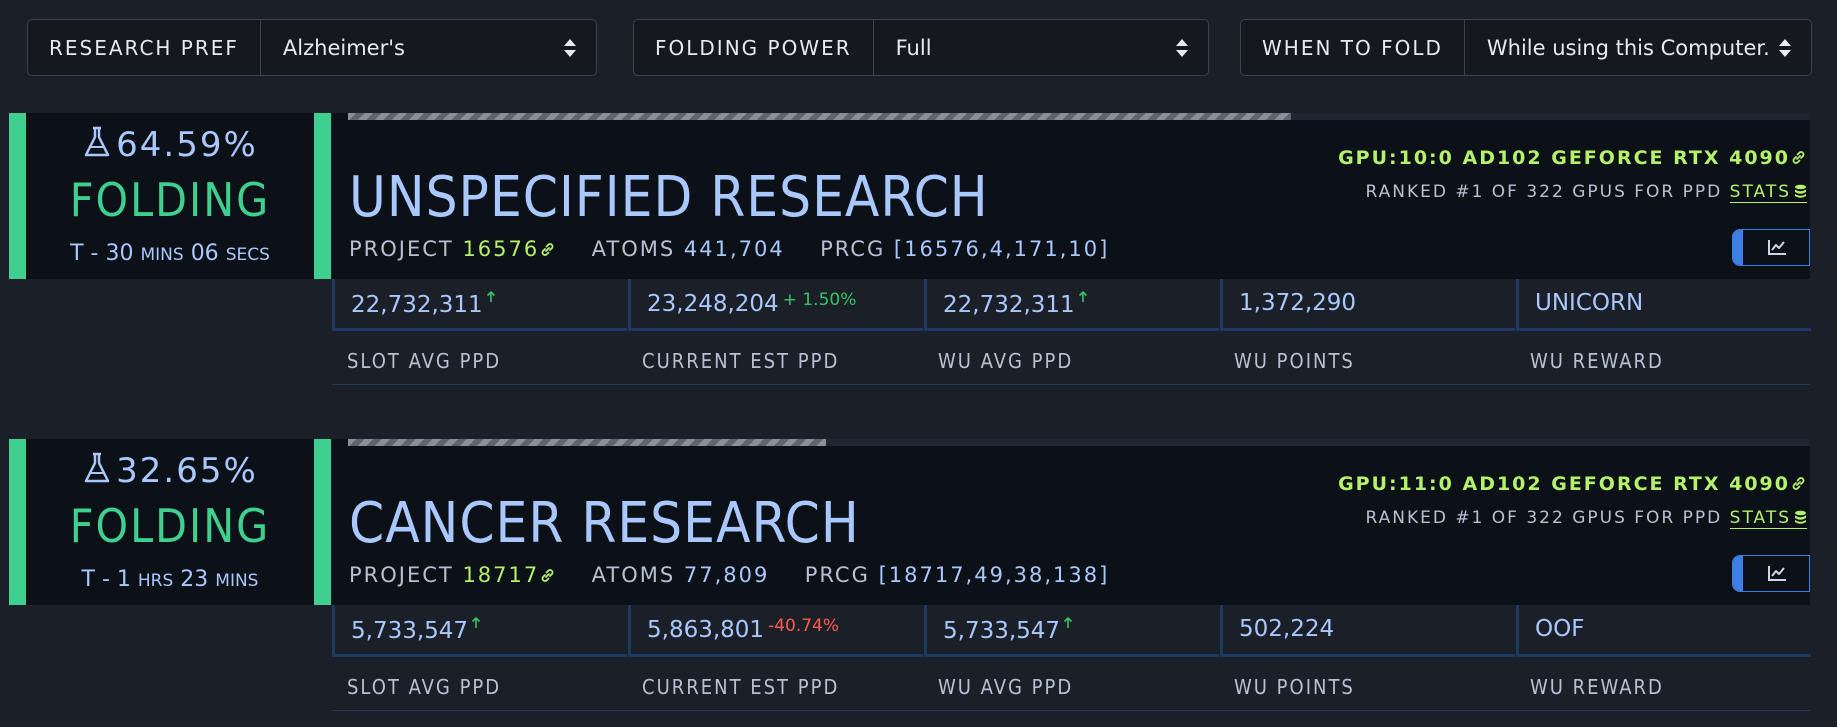  I want to click on slot-status-panel: 64.59% FOLDING T - 30 MINS 06 SECS, so click(170, 196).